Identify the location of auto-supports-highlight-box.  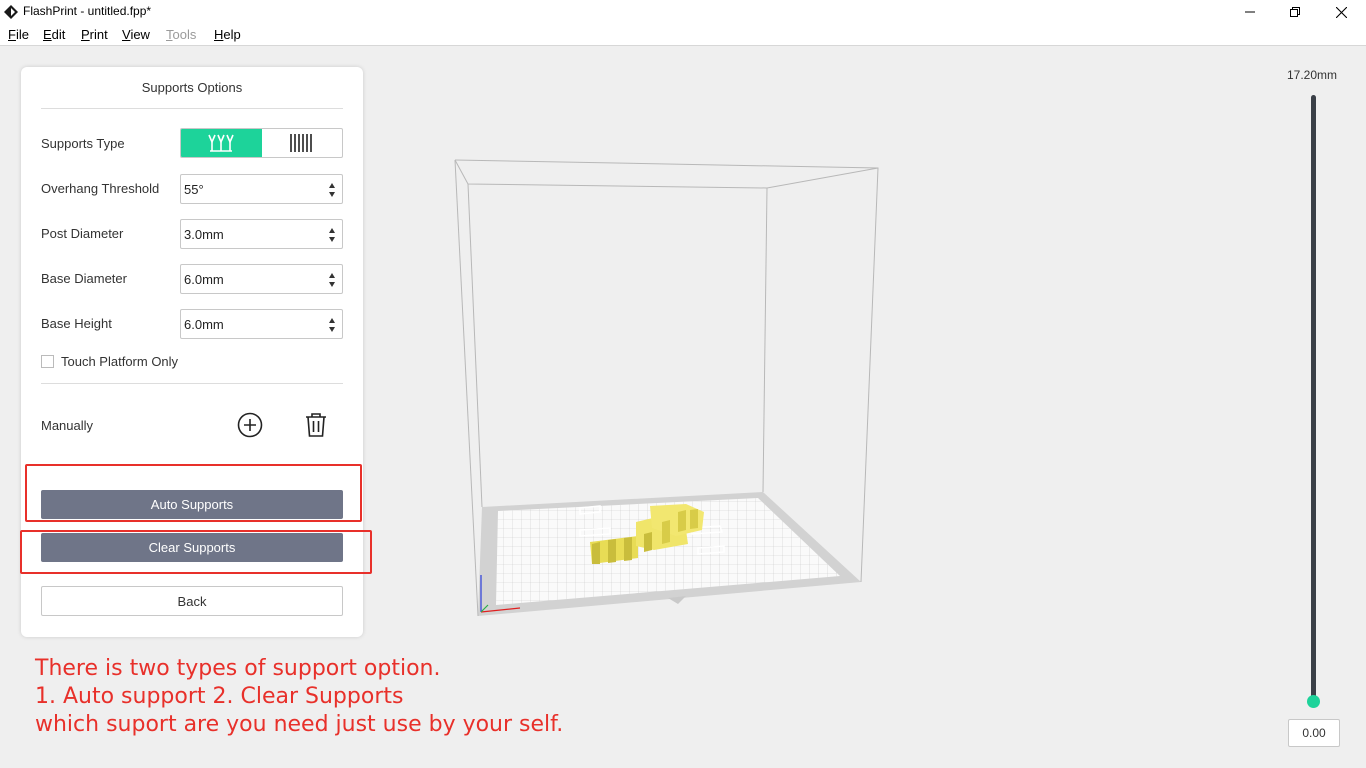
(193, 493).